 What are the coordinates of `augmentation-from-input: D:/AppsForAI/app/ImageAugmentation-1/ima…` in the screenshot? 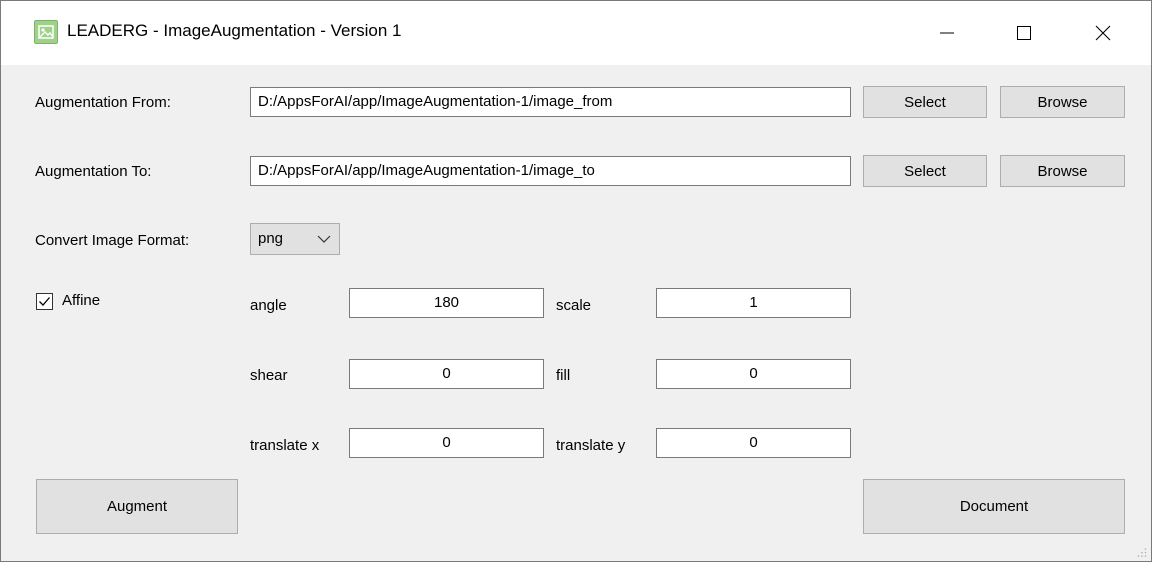 It's located at (550, 102).